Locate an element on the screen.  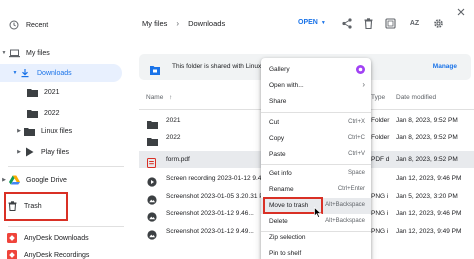
menu-item-pin-to-shelf: Pin to shelf is located at coordinates (316, 252).